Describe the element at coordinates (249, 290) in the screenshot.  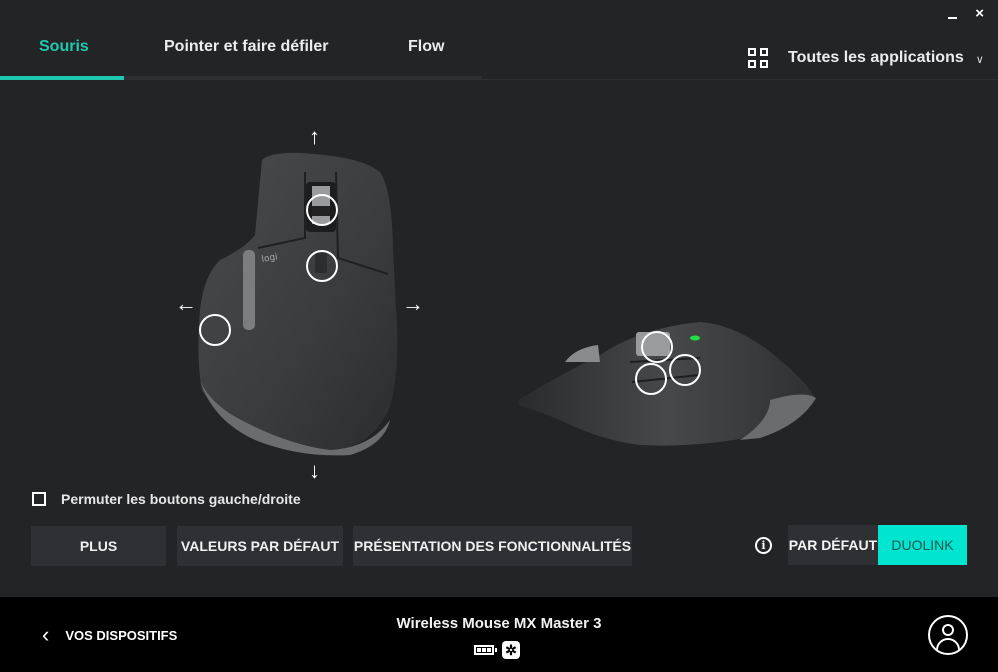
I see `thumb-wheel` at that location.